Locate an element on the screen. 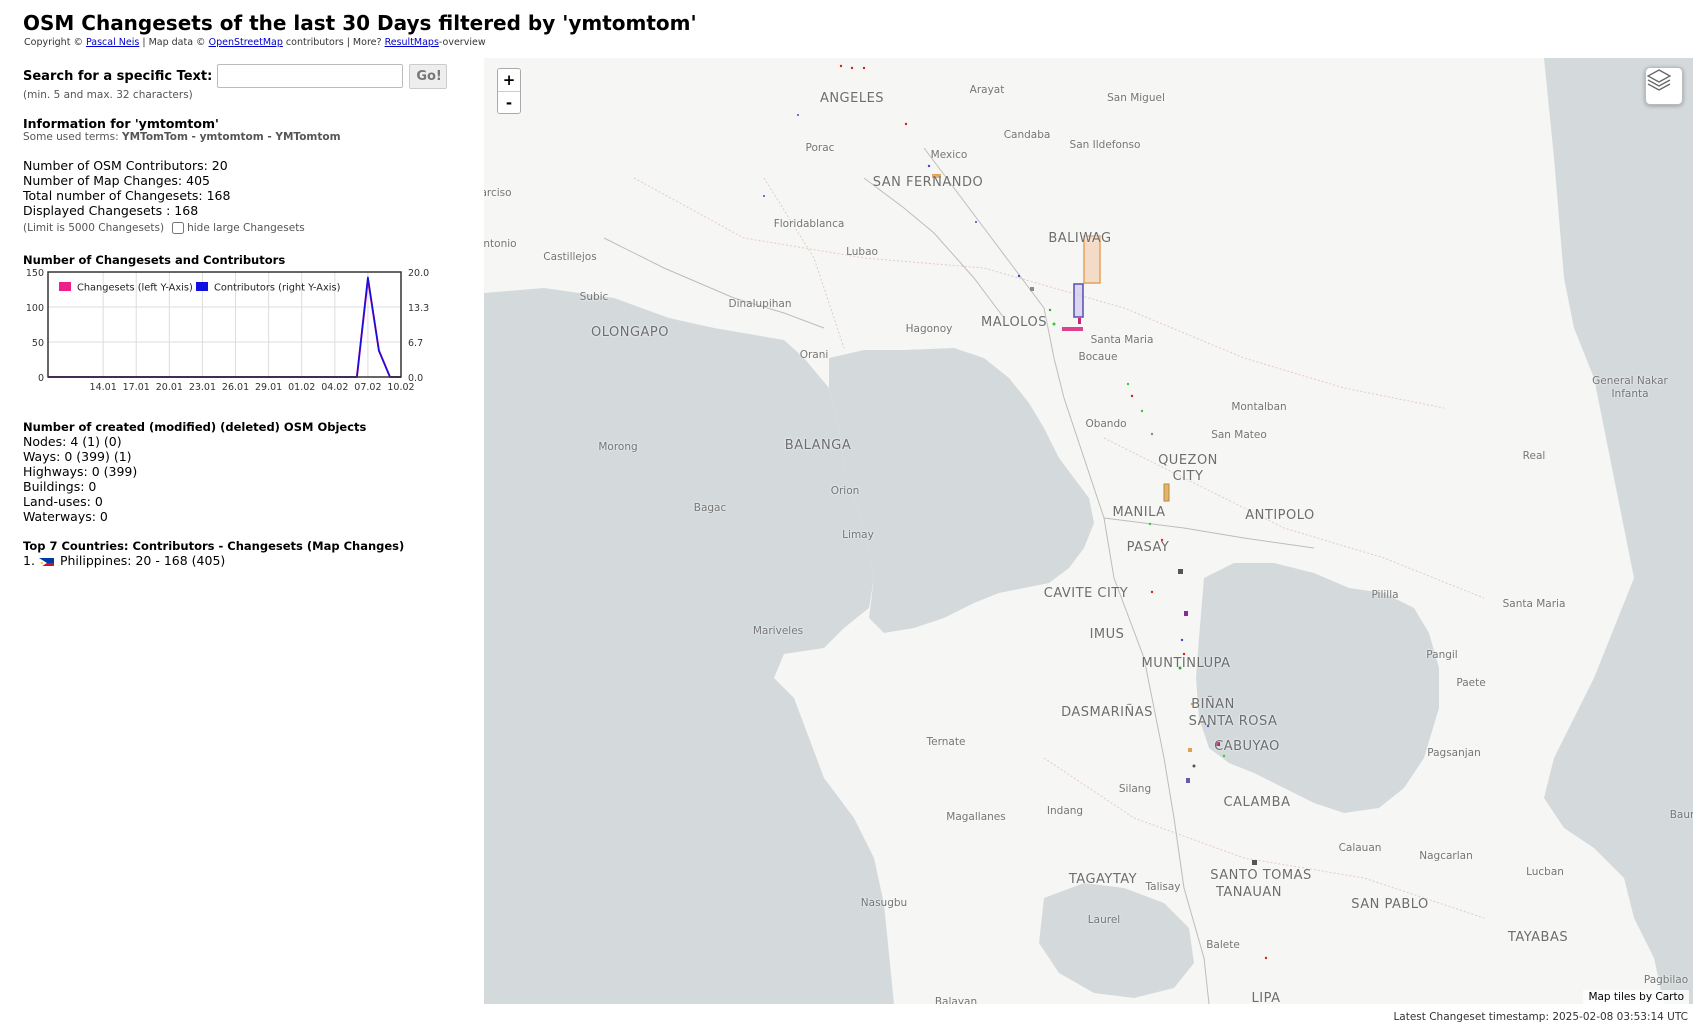 This screenshot has width=1693, height=1024. map-label-cabuyao: CABUYAO is located at coordinates (1247, 746).